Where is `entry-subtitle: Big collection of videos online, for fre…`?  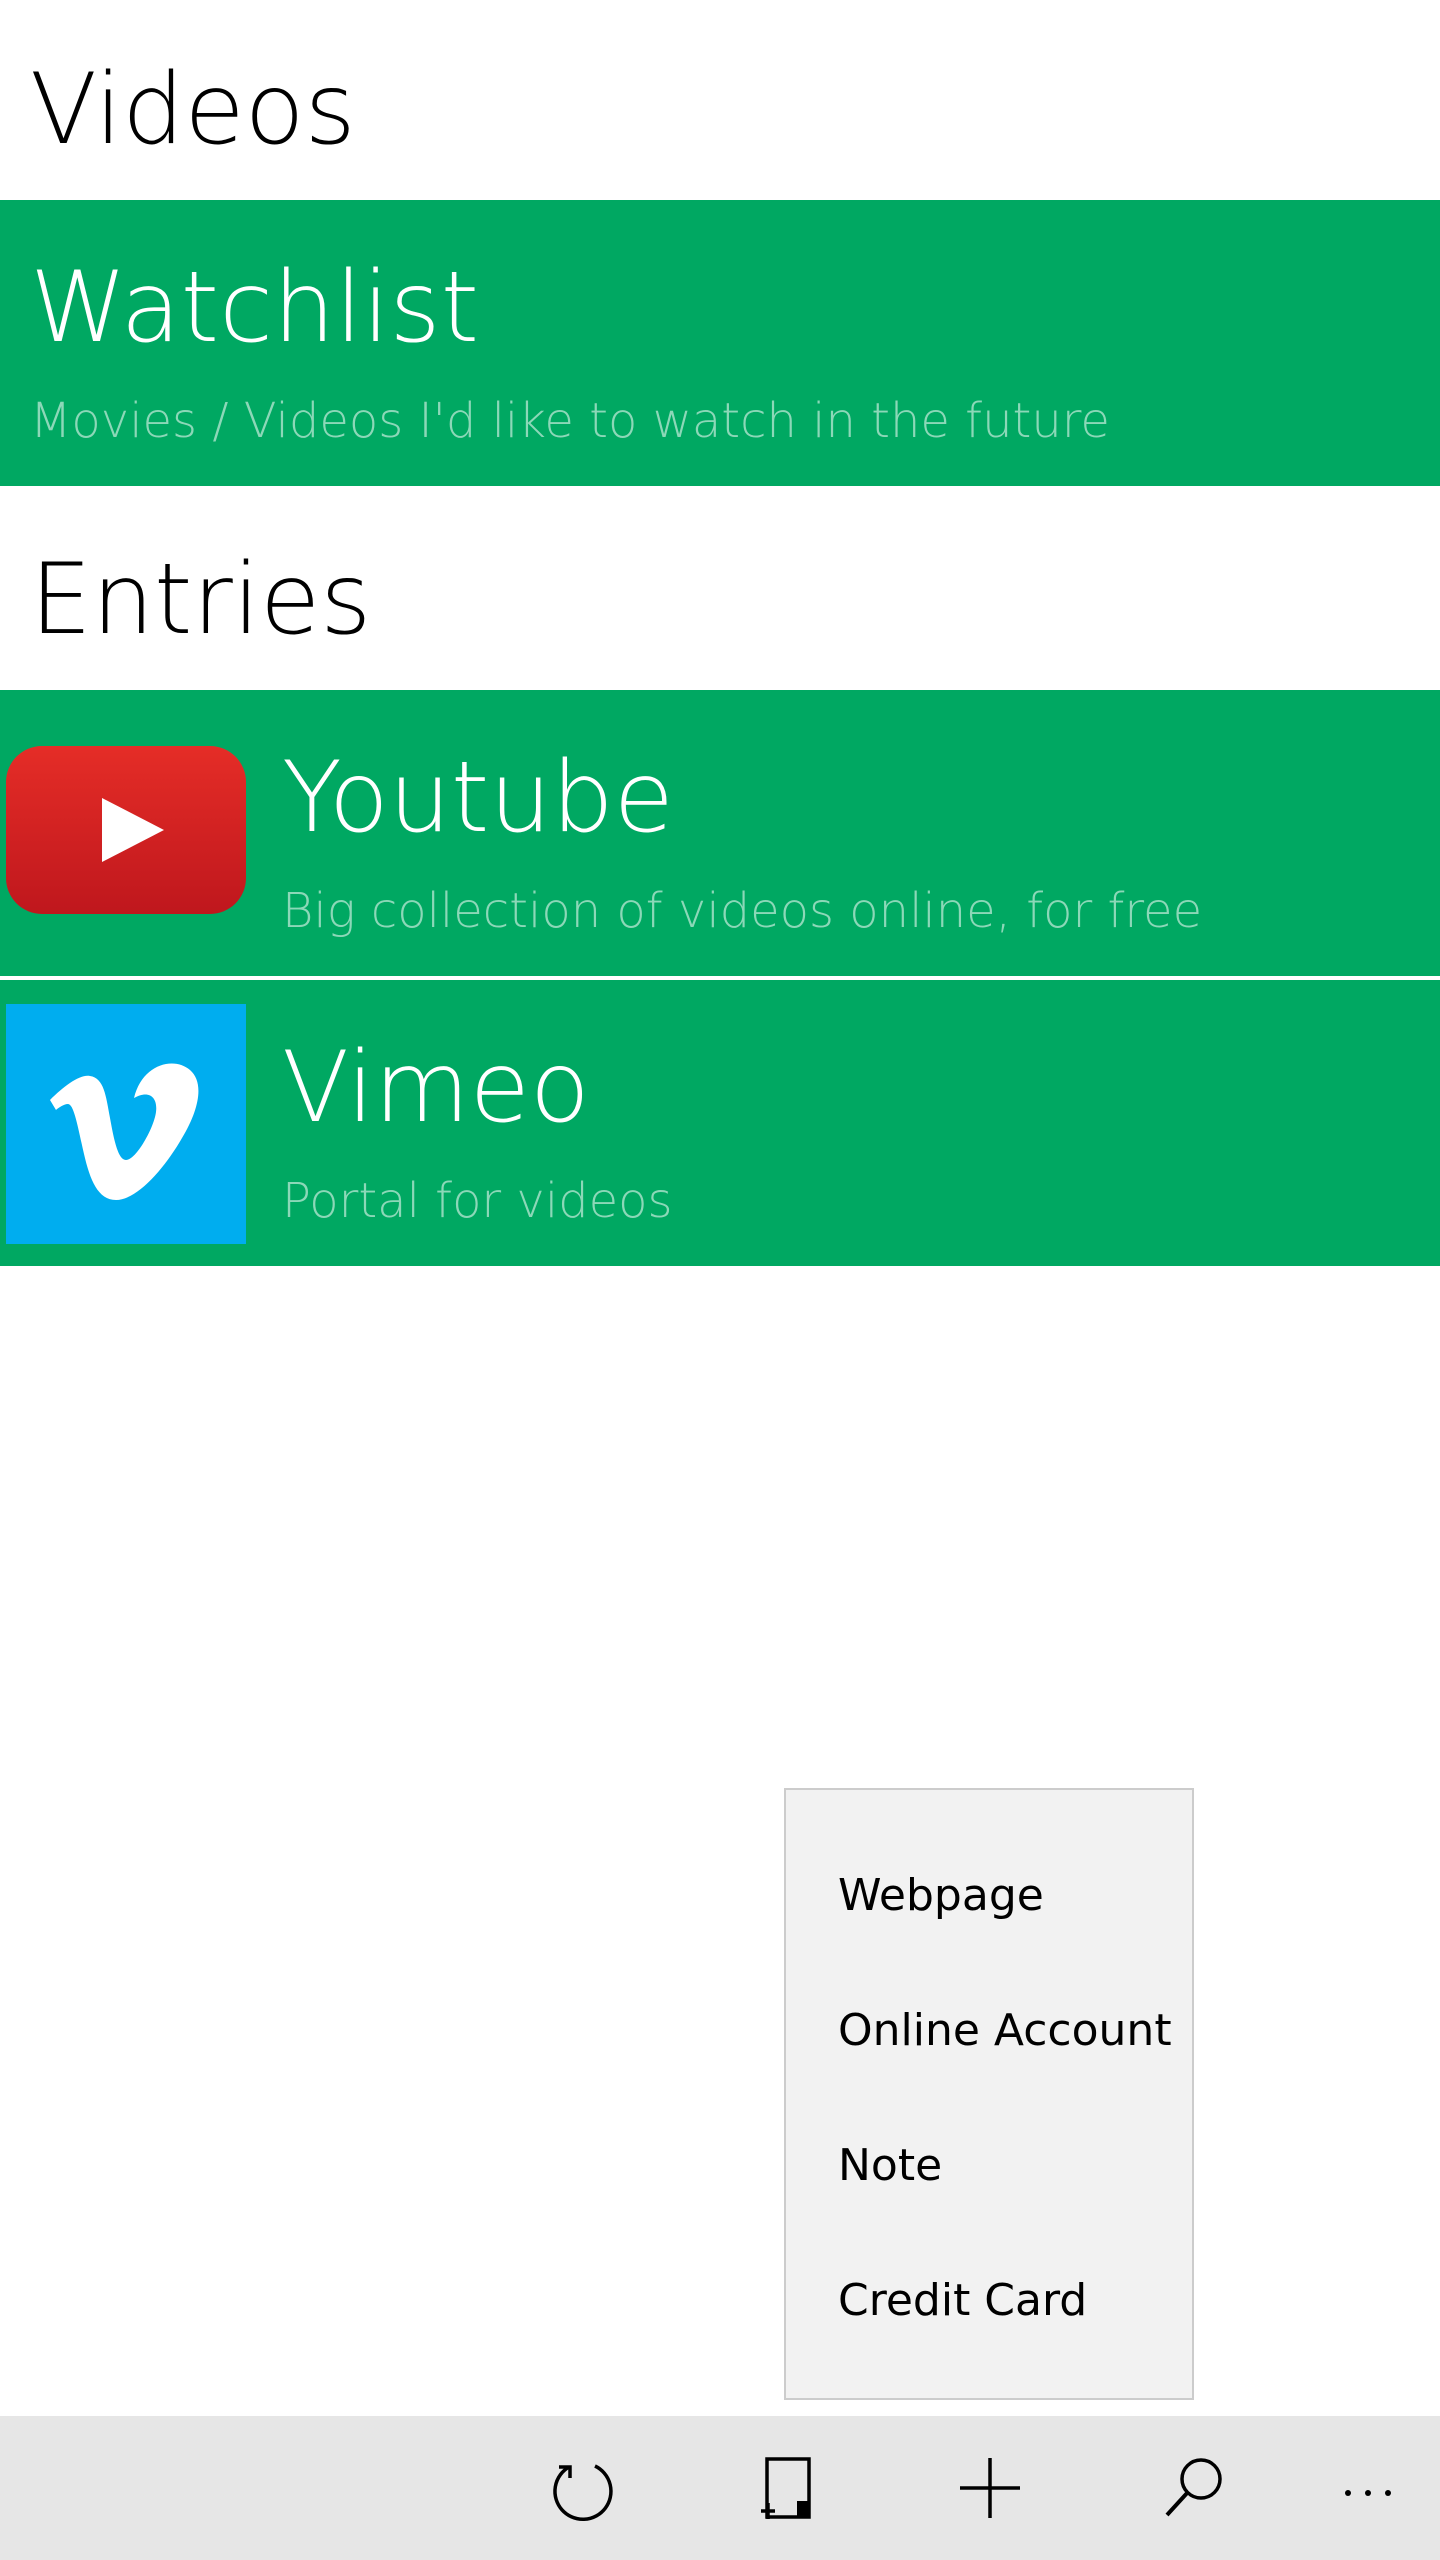
entry-subtitle: Big collection of videos online, for fre… is located at coordinates (742, 911).